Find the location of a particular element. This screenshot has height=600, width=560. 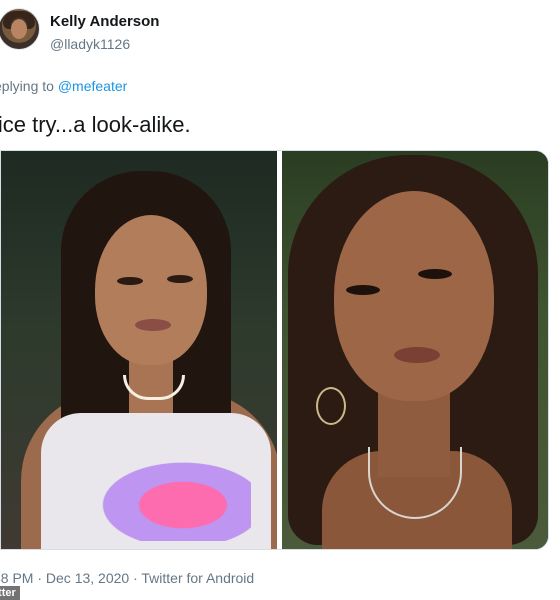

photo-left-shirt-graphic is located at coordinates (166, 496).